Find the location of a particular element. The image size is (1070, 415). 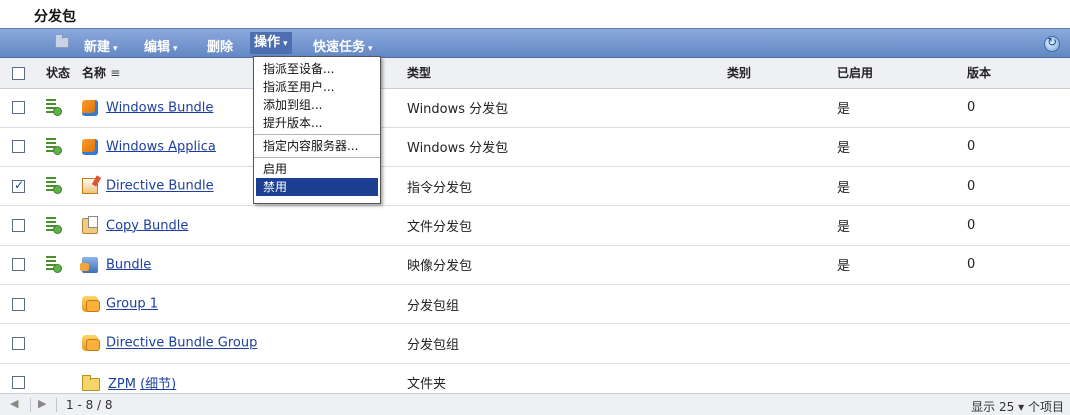

bundle-name-link: Directive Bundle is located at coordinates (160, 186).